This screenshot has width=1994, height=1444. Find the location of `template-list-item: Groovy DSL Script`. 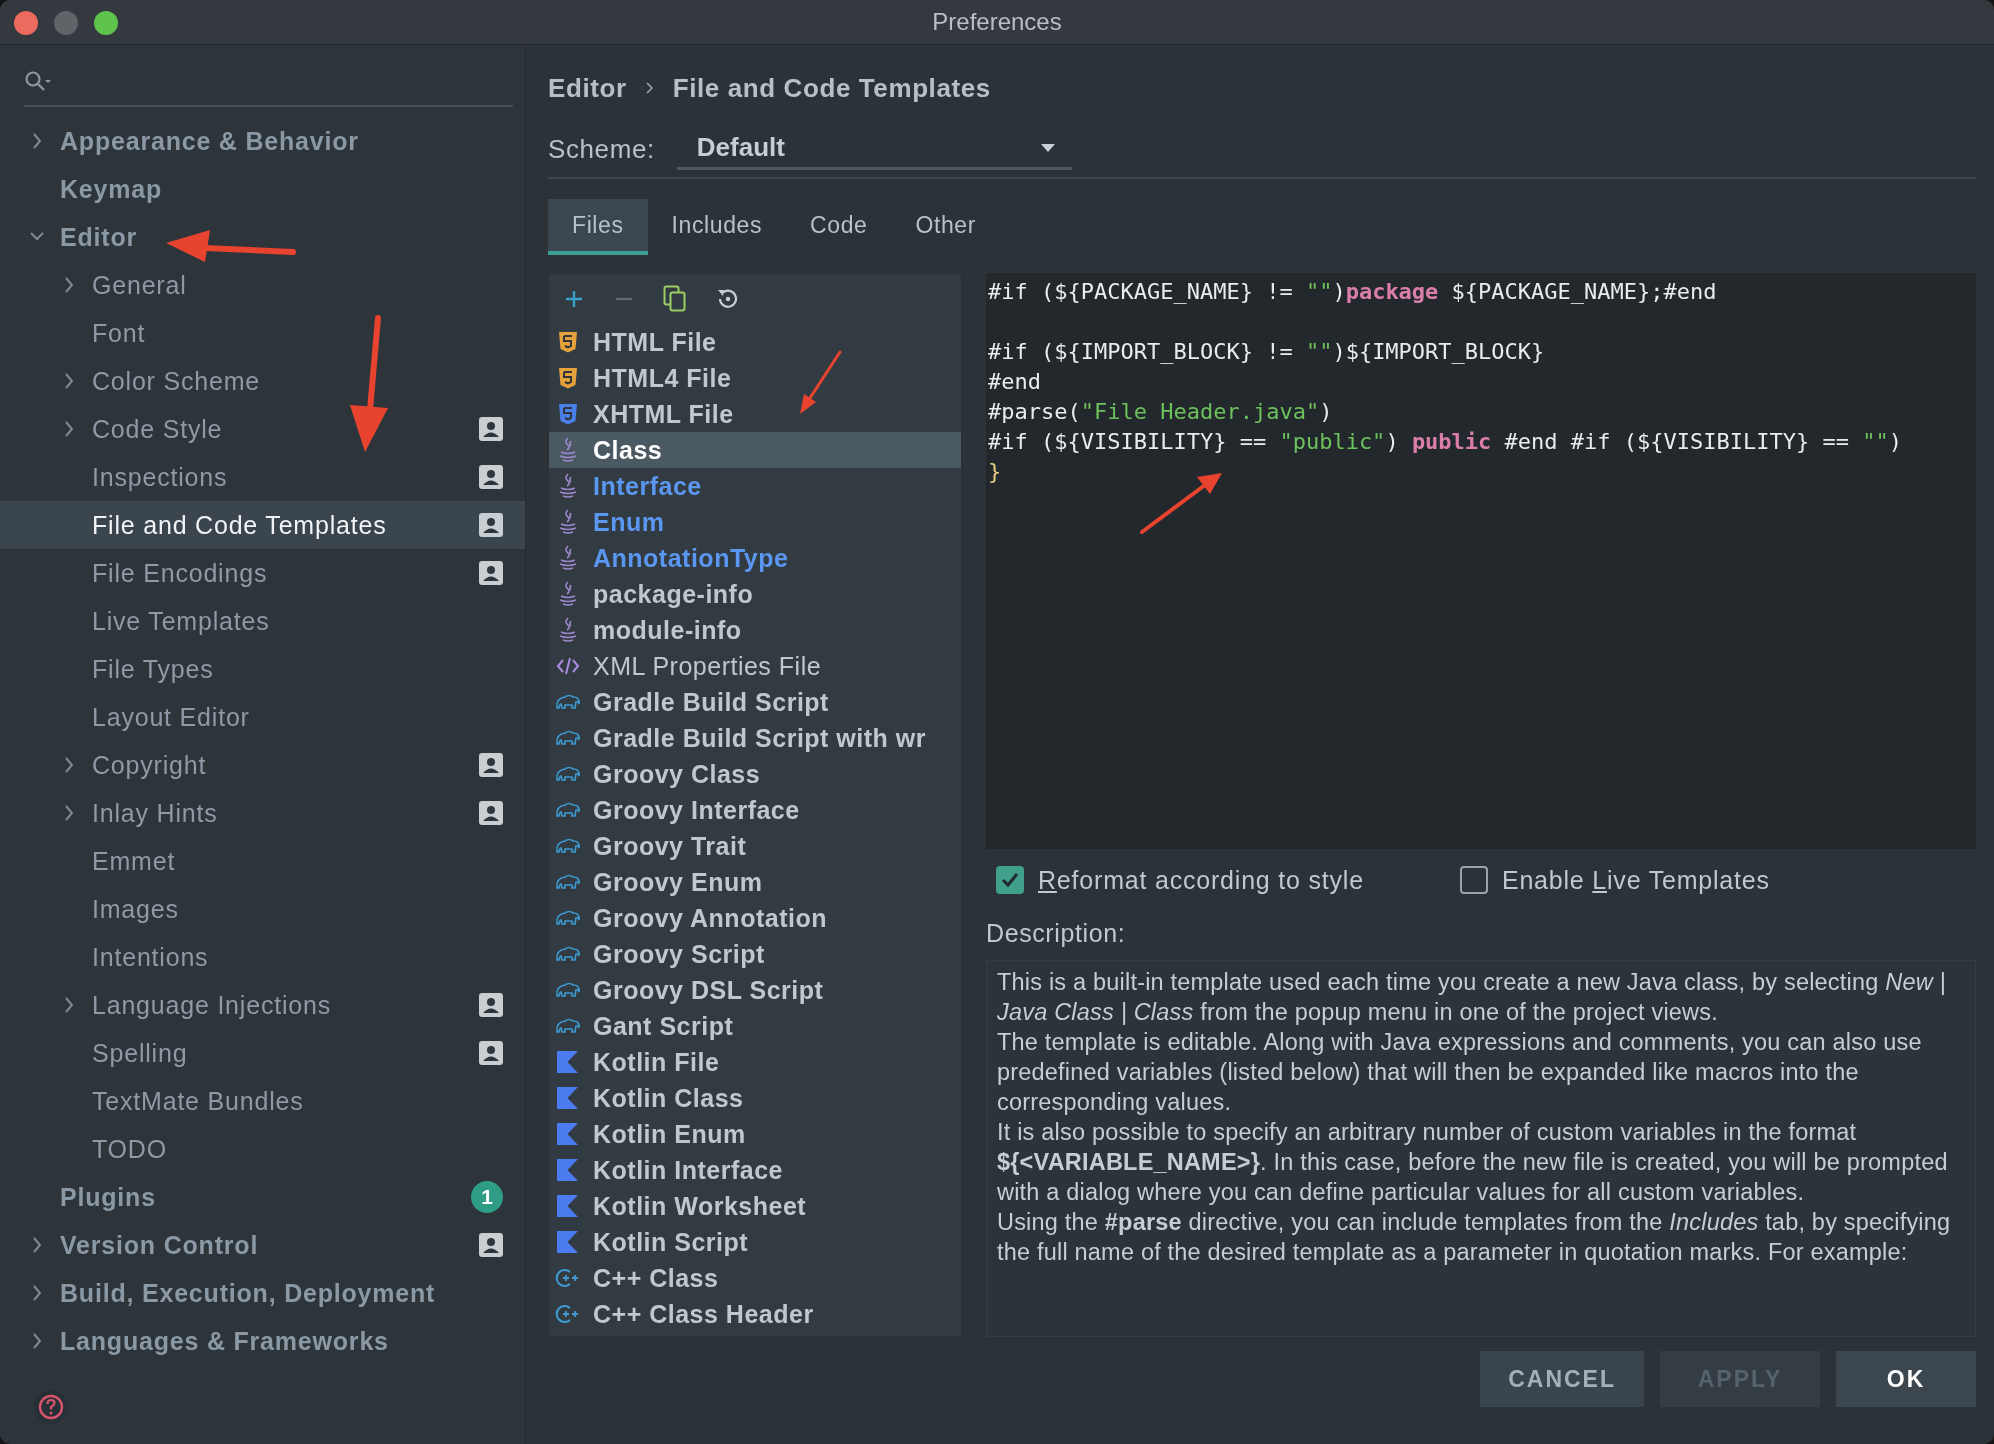

template-list-item: Groovy DSL Script is located at coordinates (755, 990).